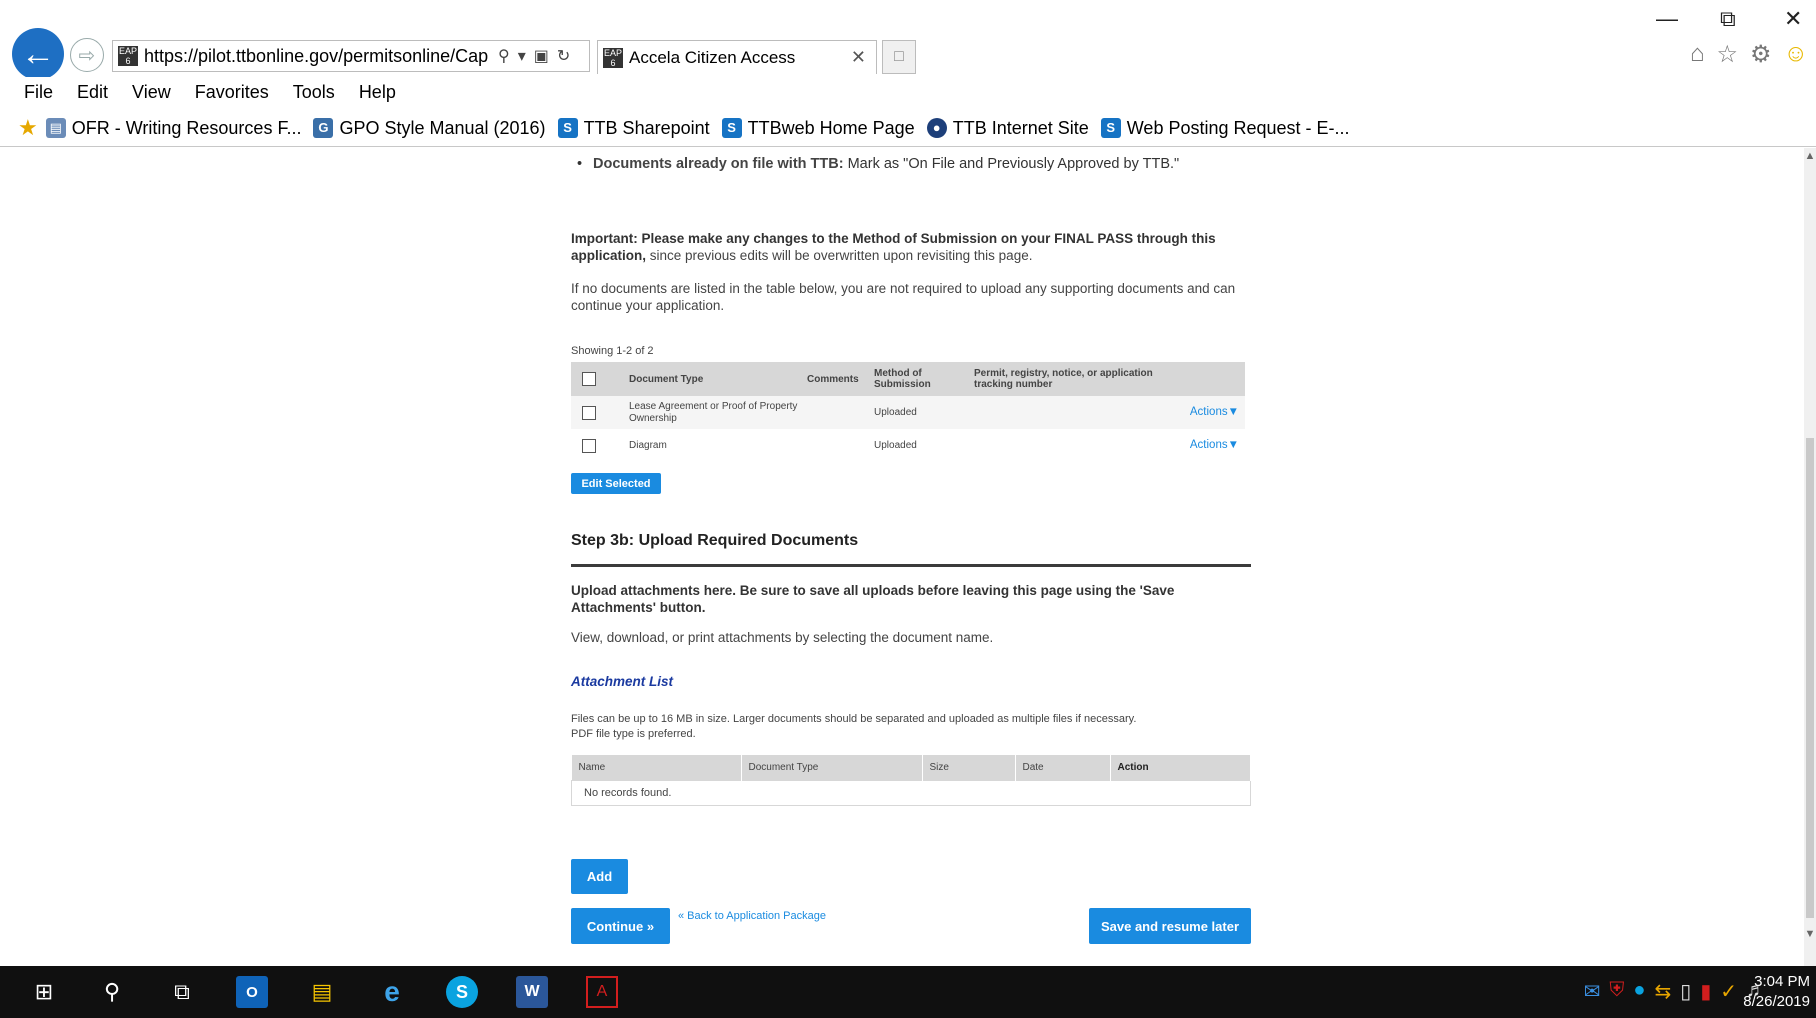 Image resolution: width=1816 pixels, height=1018 pixels. I want to click on add-button: Add, so click(599, 876).